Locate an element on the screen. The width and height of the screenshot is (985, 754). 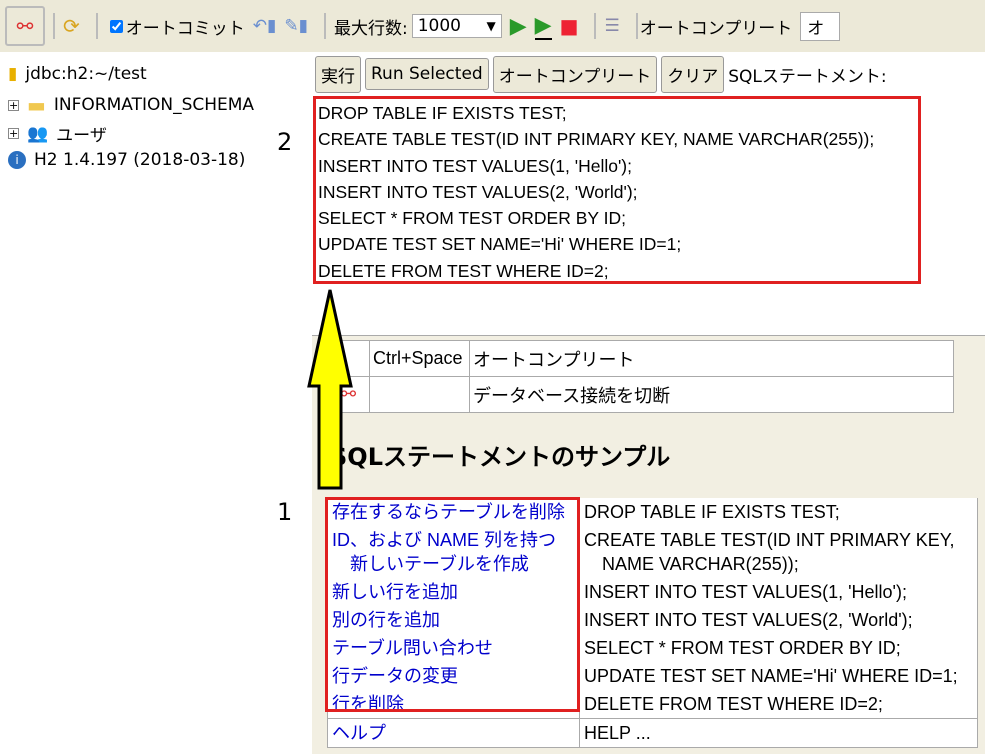
sample-link: 行データの変更 is located at coordinates (395, 676).